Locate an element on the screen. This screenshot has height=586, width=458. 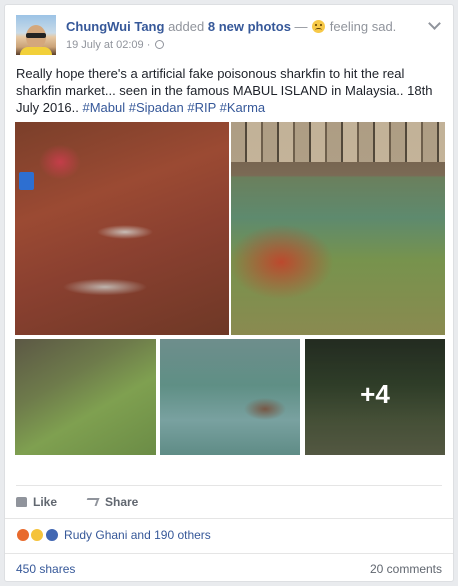
share-icon is located at coordinates (92, 502).